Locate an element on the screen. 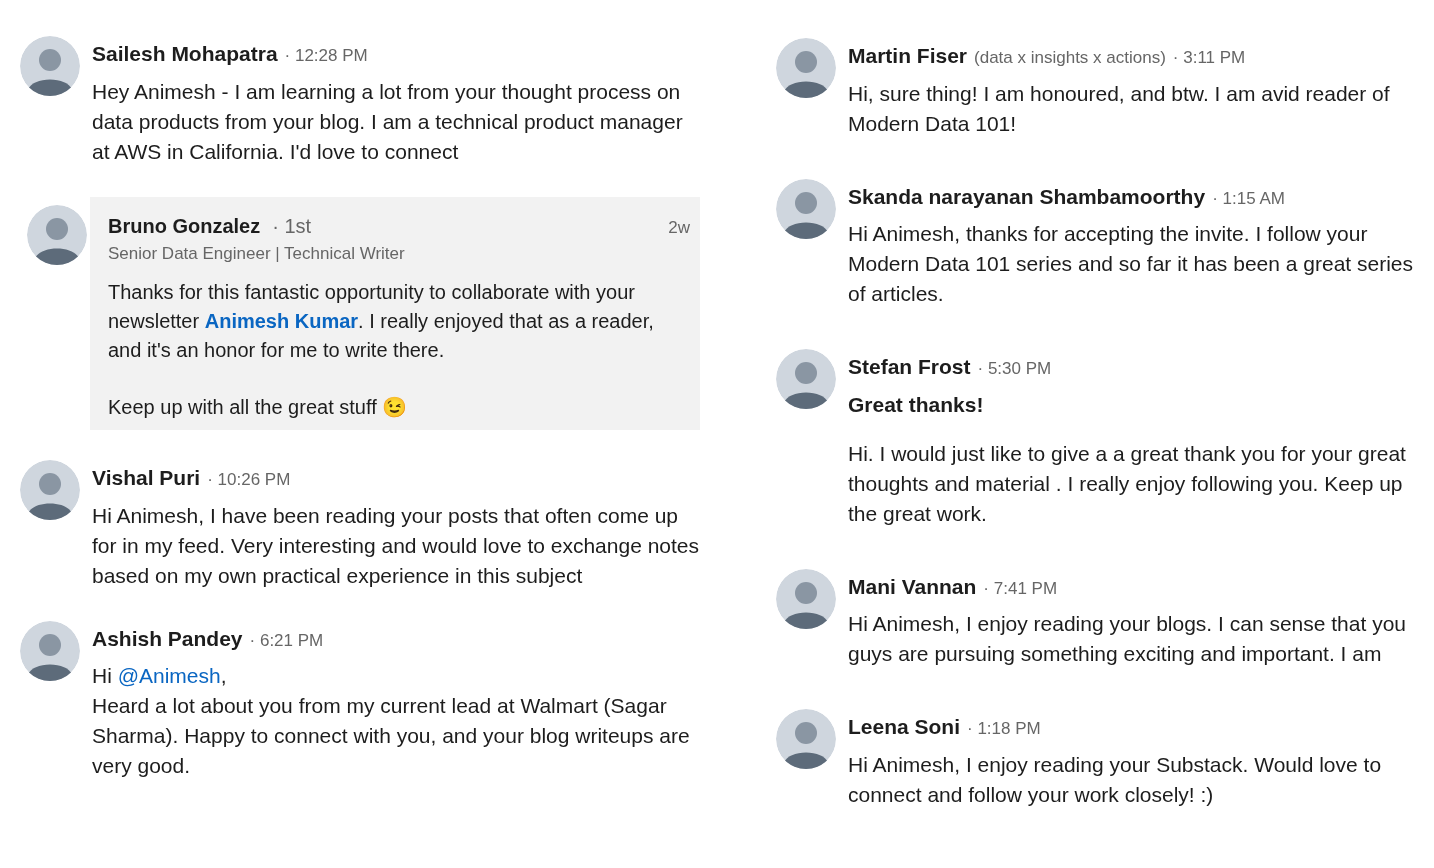 This screenshot has height=868, width=1434. sender-name: Ashish Pandey is located at coordinates (167, 638).